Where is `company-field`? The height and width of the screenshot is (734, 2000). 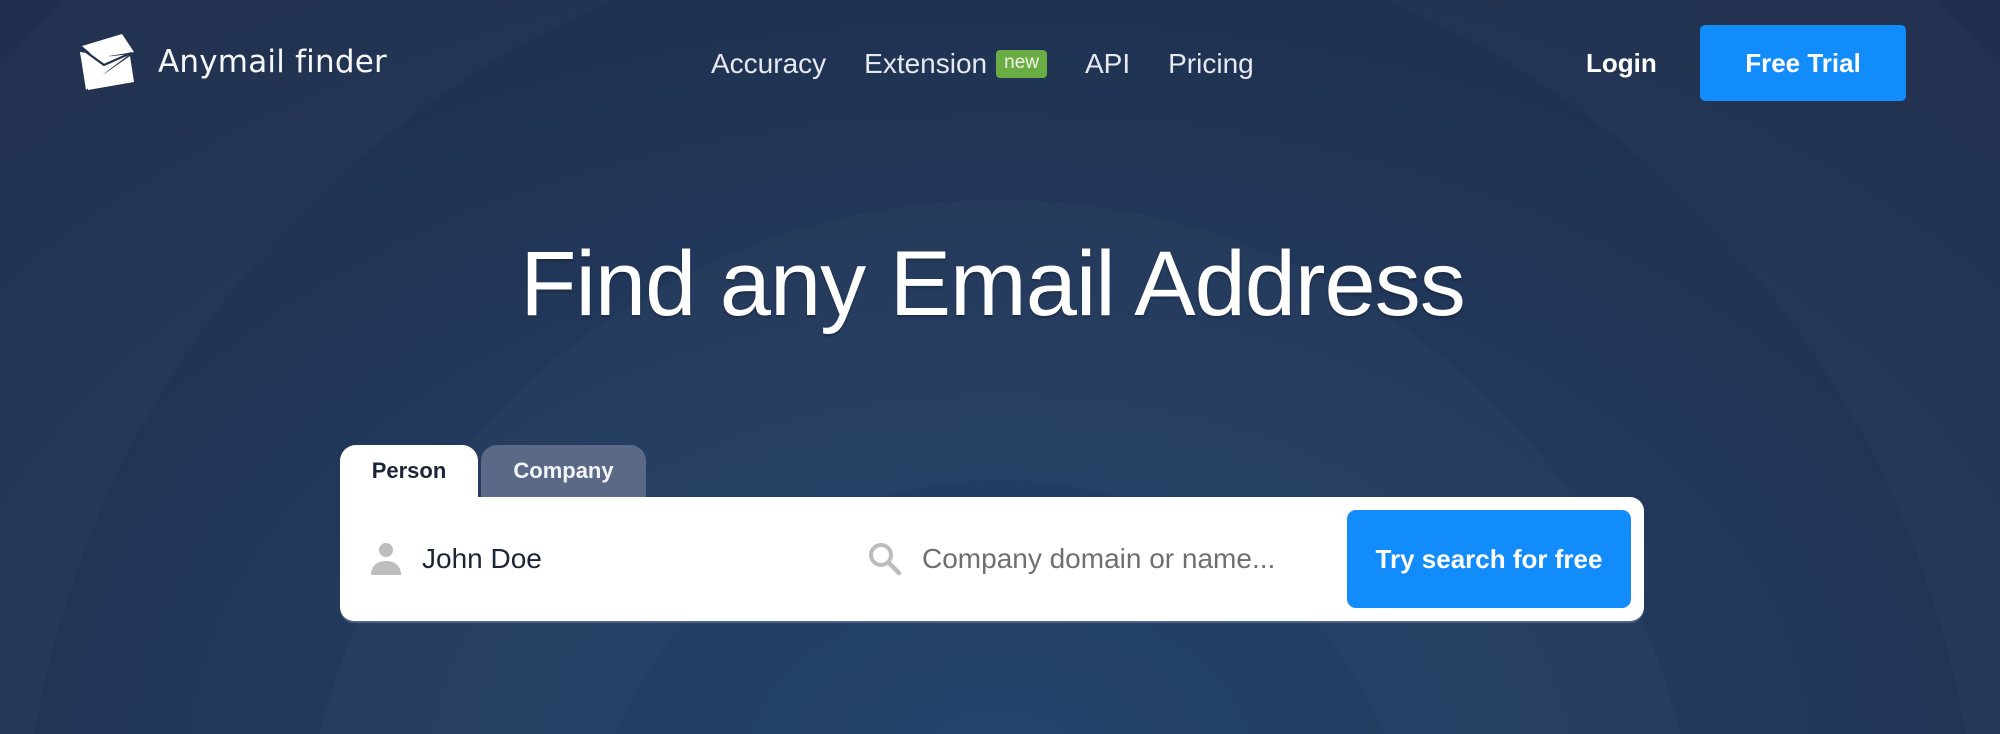
company-field is located at coordinates (1108, 559).